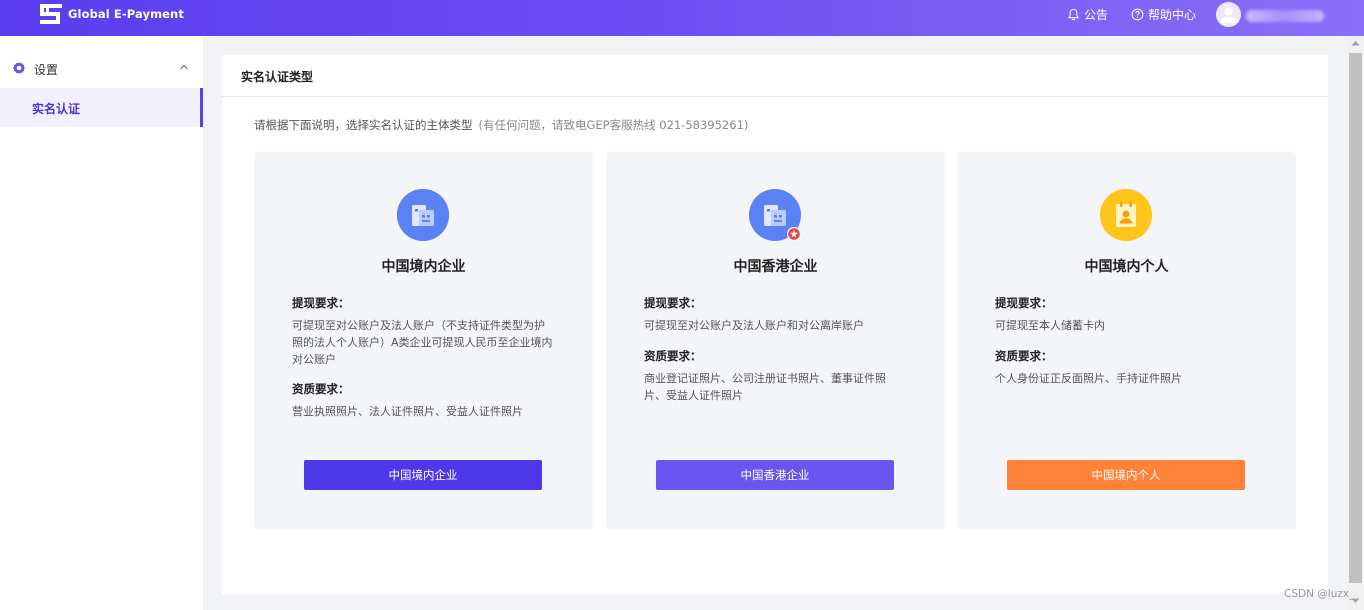  Describe the element at coordinates (1050, 325) in the screenshot. I see `withdraw-text: 可提现至本人储蓄卡内` at that location.